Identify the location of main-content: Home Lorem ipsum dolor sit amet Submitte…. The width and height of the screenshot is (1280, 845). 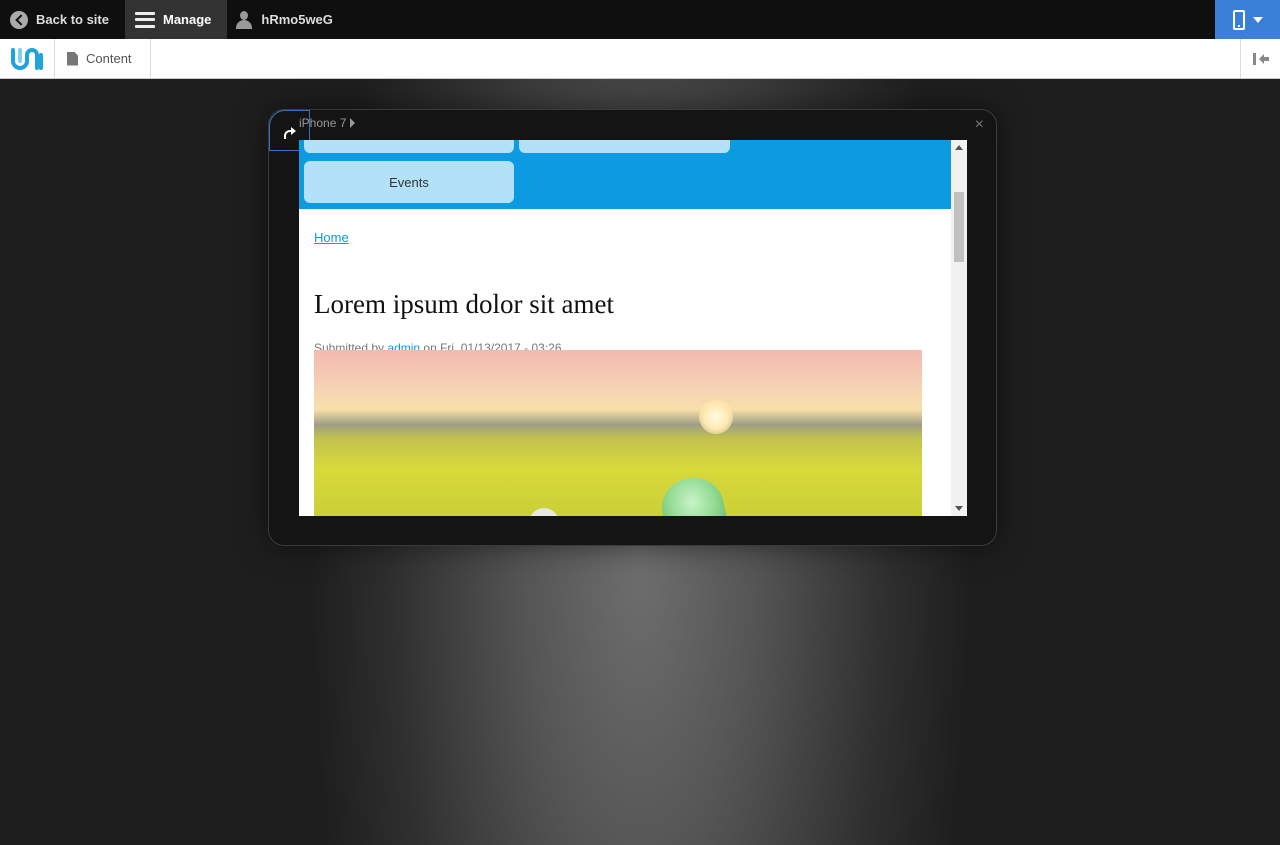
(618, 292).